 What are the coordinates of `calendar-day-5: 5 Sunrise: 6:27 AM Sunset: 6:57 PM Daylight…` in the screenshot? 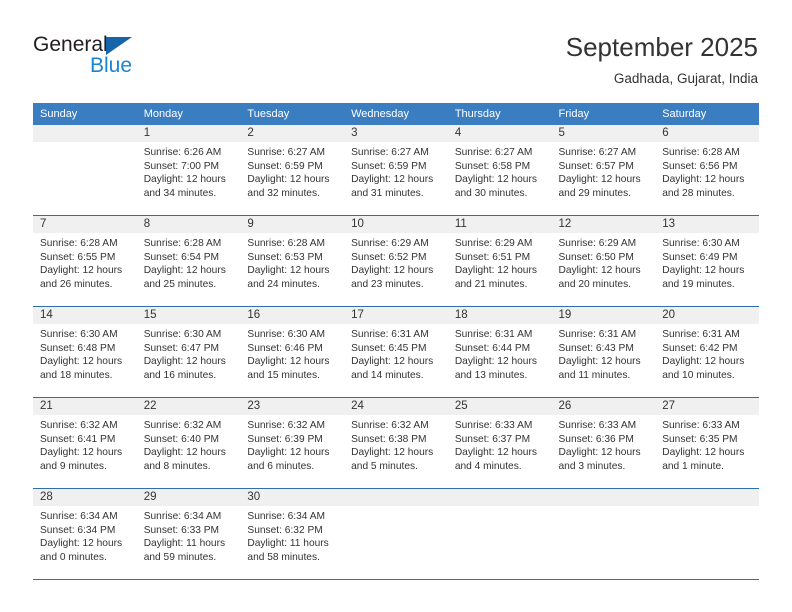 It's located at (603, 170).